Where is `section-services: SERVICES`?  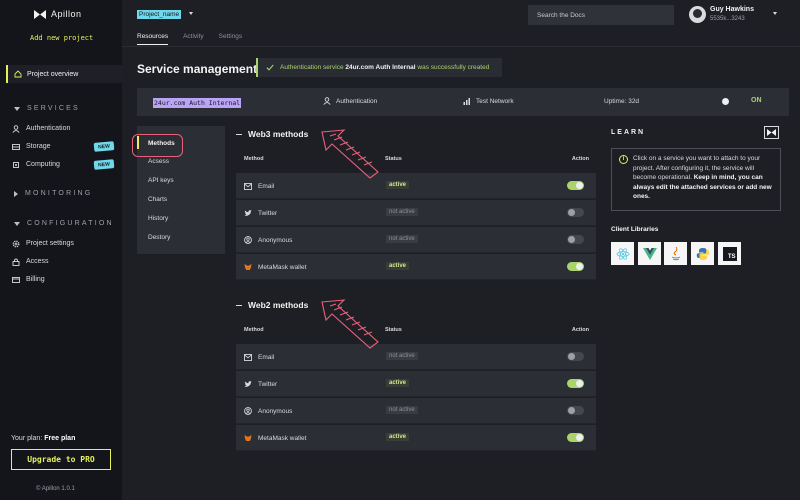 section-services: SERVICES is located at coordinates (47, 108).